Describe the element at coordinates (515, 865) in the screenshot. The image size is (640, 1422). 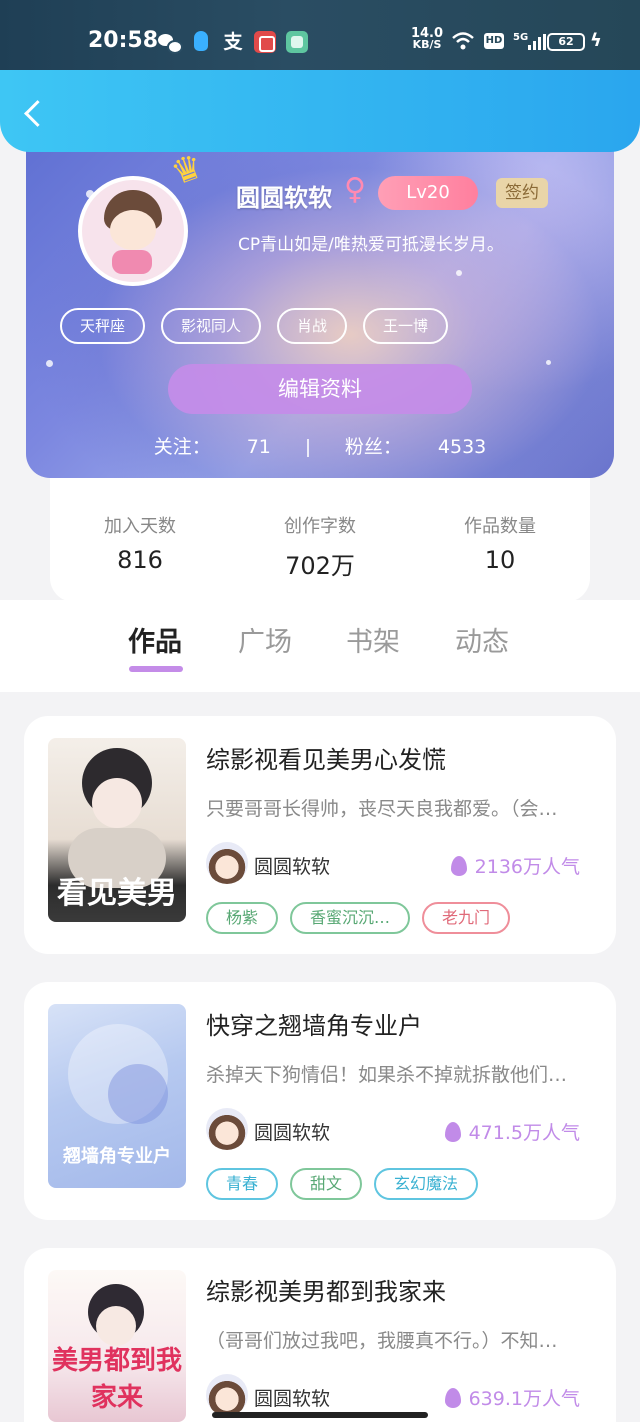
I see `popularity: 2136万人气` at that location.